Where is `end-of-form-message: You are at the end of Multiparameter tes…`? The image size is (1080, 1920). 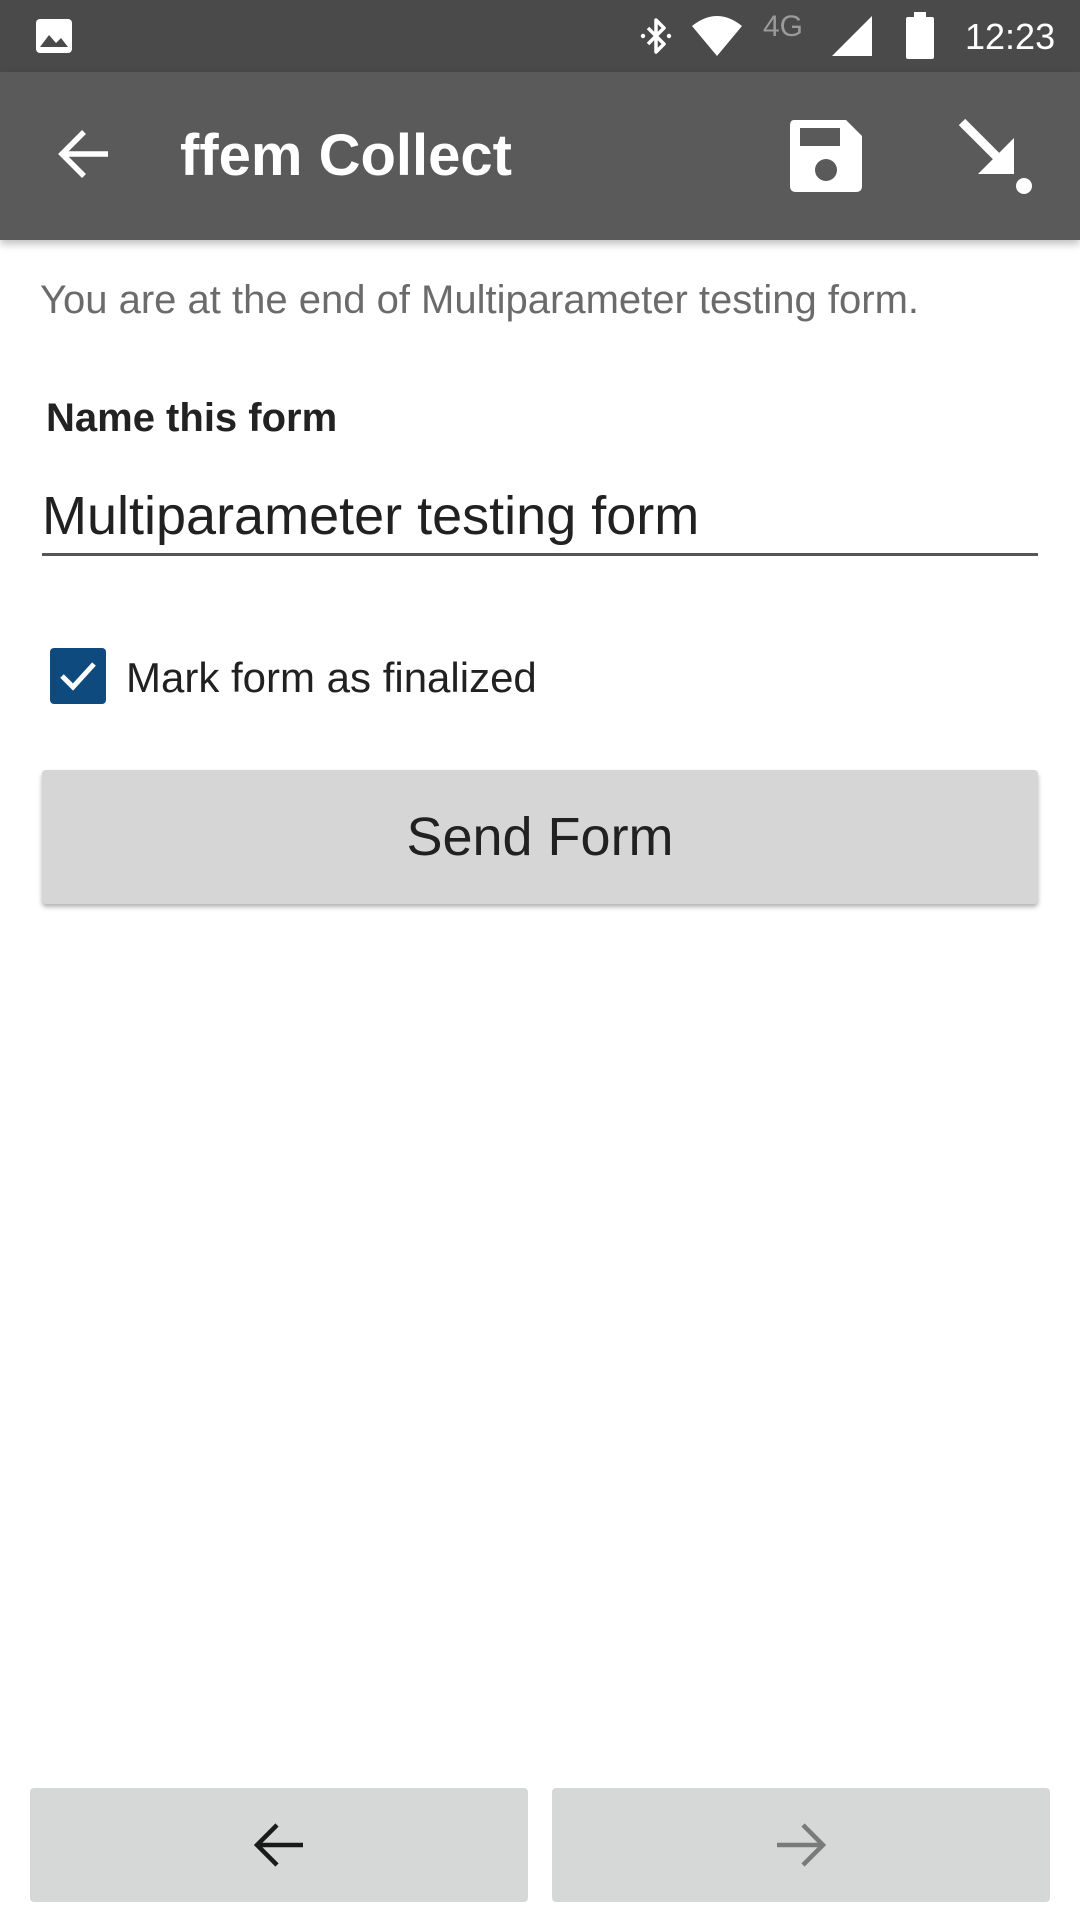 end-of-form-message: You are at the end of Multiparameter tes… is located at coordinates (480, 300).